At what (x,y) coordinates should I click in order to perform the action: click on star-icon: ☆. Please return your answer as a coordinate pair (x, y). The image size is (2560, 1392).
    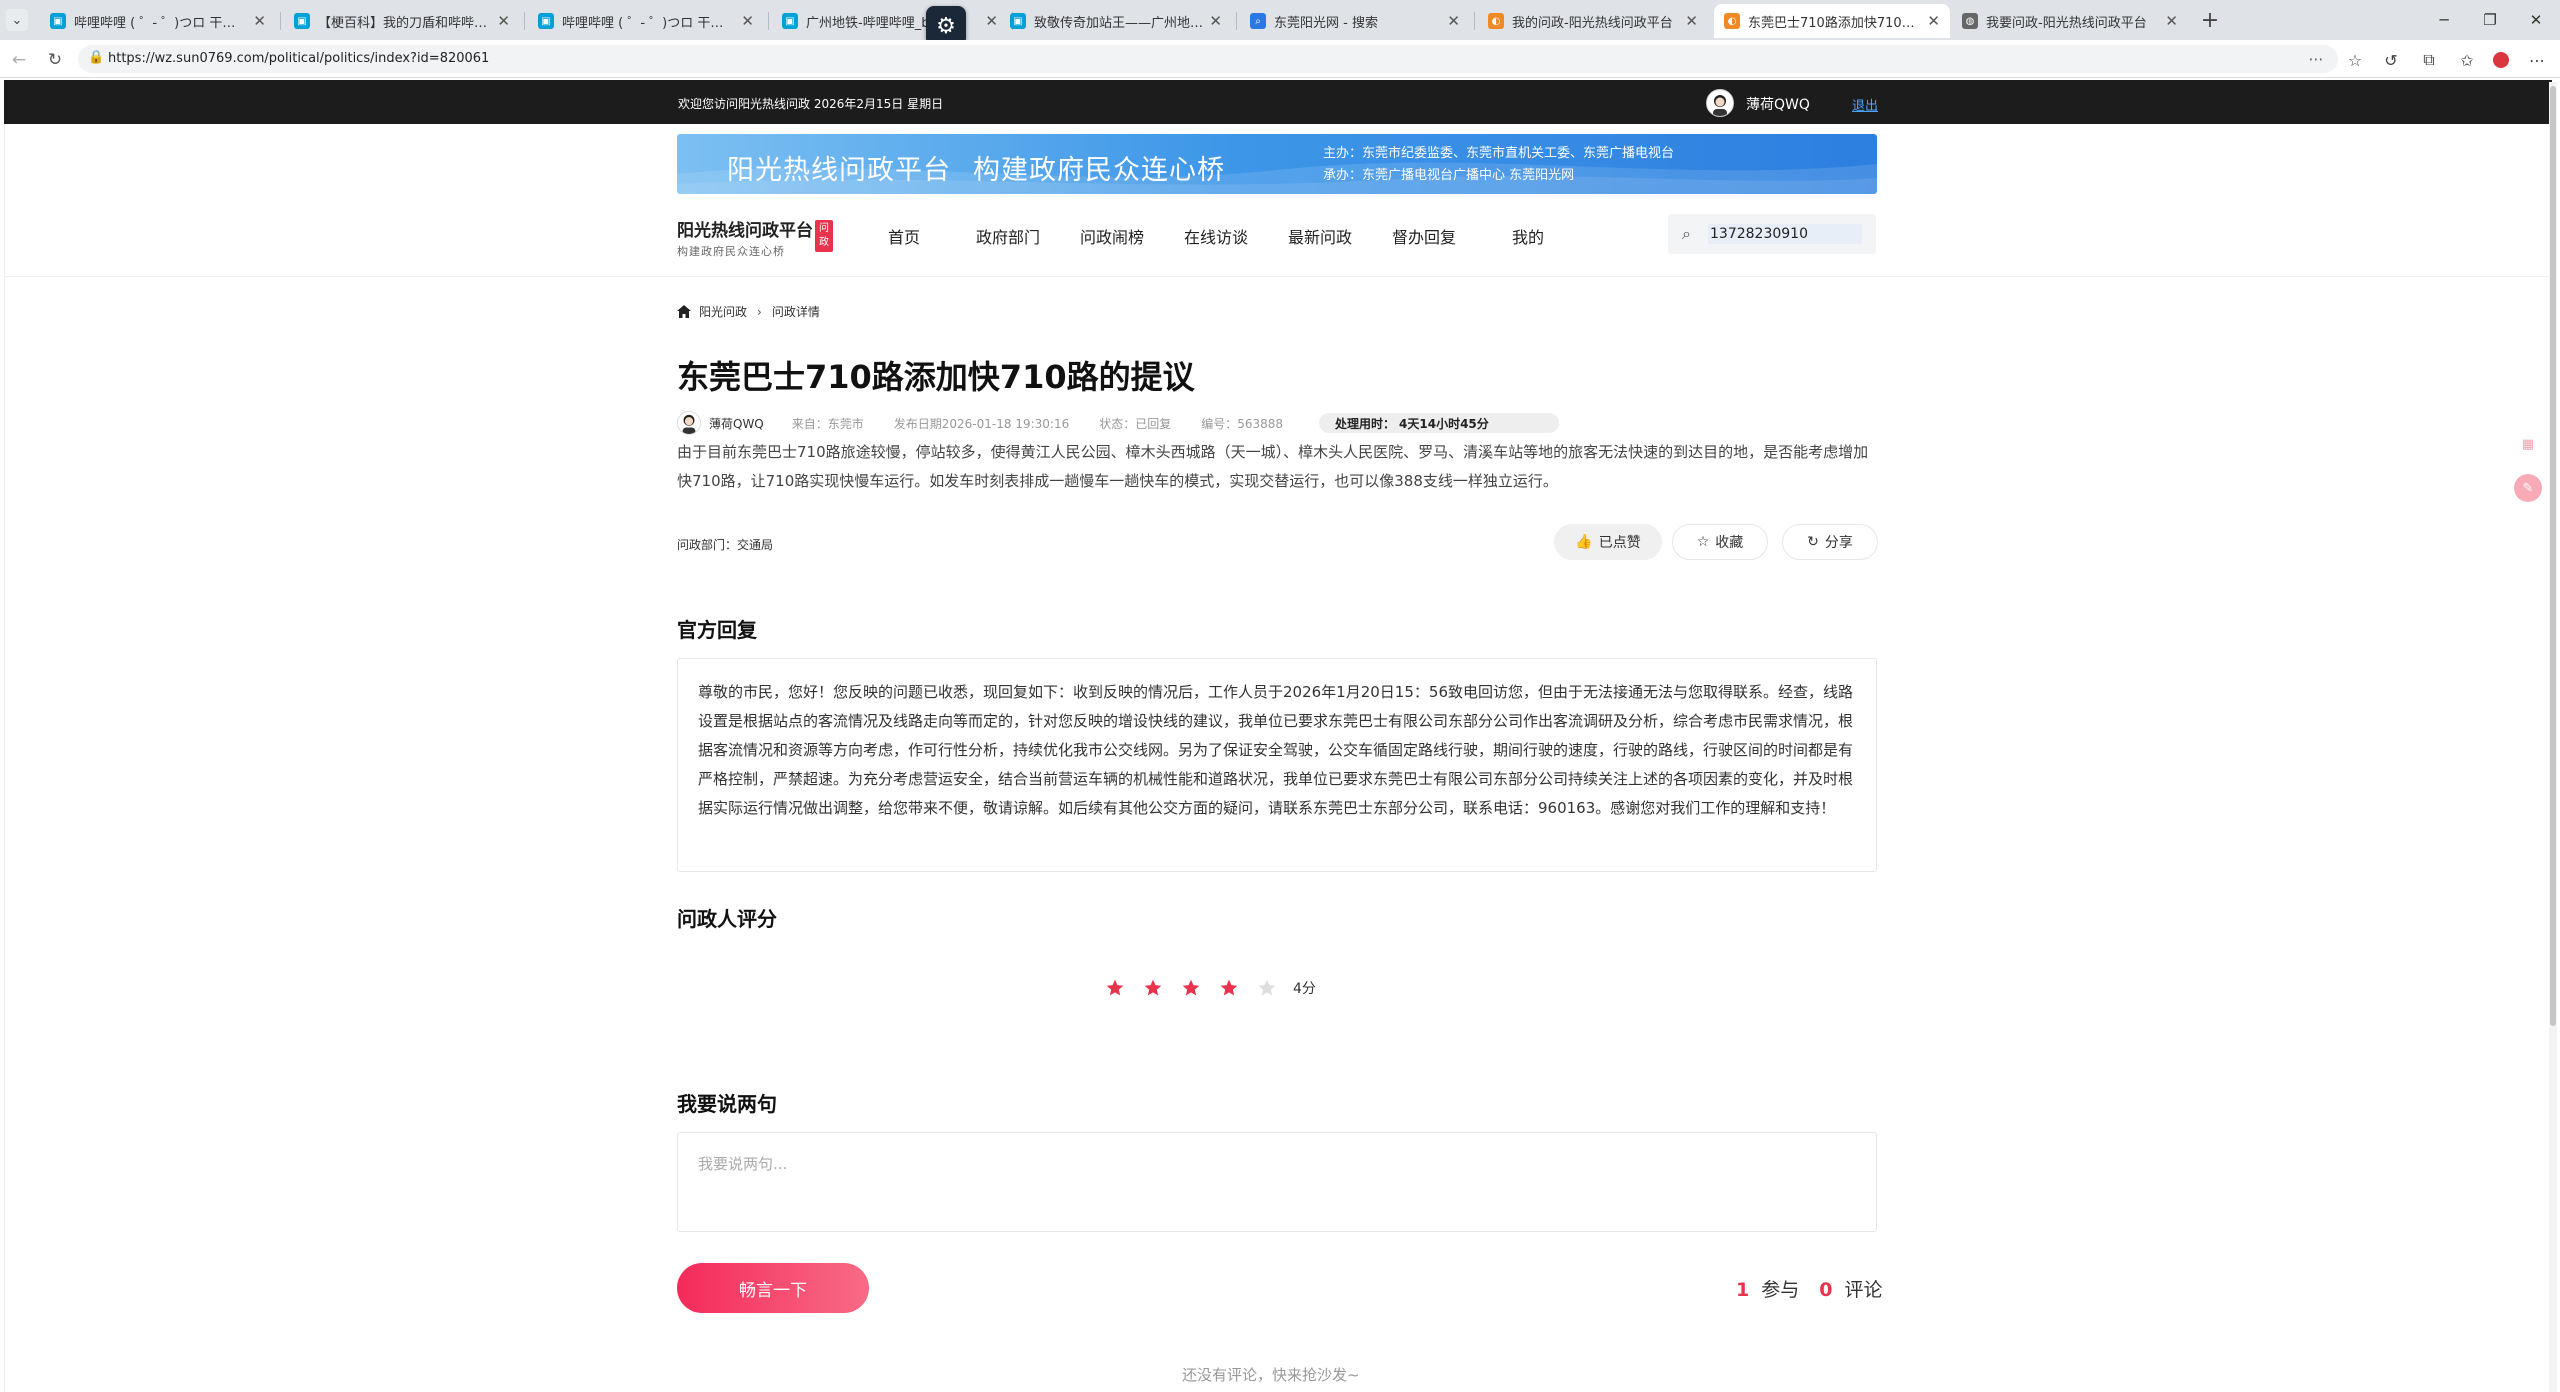
    Looking at the image, I should click on (2355, 60).